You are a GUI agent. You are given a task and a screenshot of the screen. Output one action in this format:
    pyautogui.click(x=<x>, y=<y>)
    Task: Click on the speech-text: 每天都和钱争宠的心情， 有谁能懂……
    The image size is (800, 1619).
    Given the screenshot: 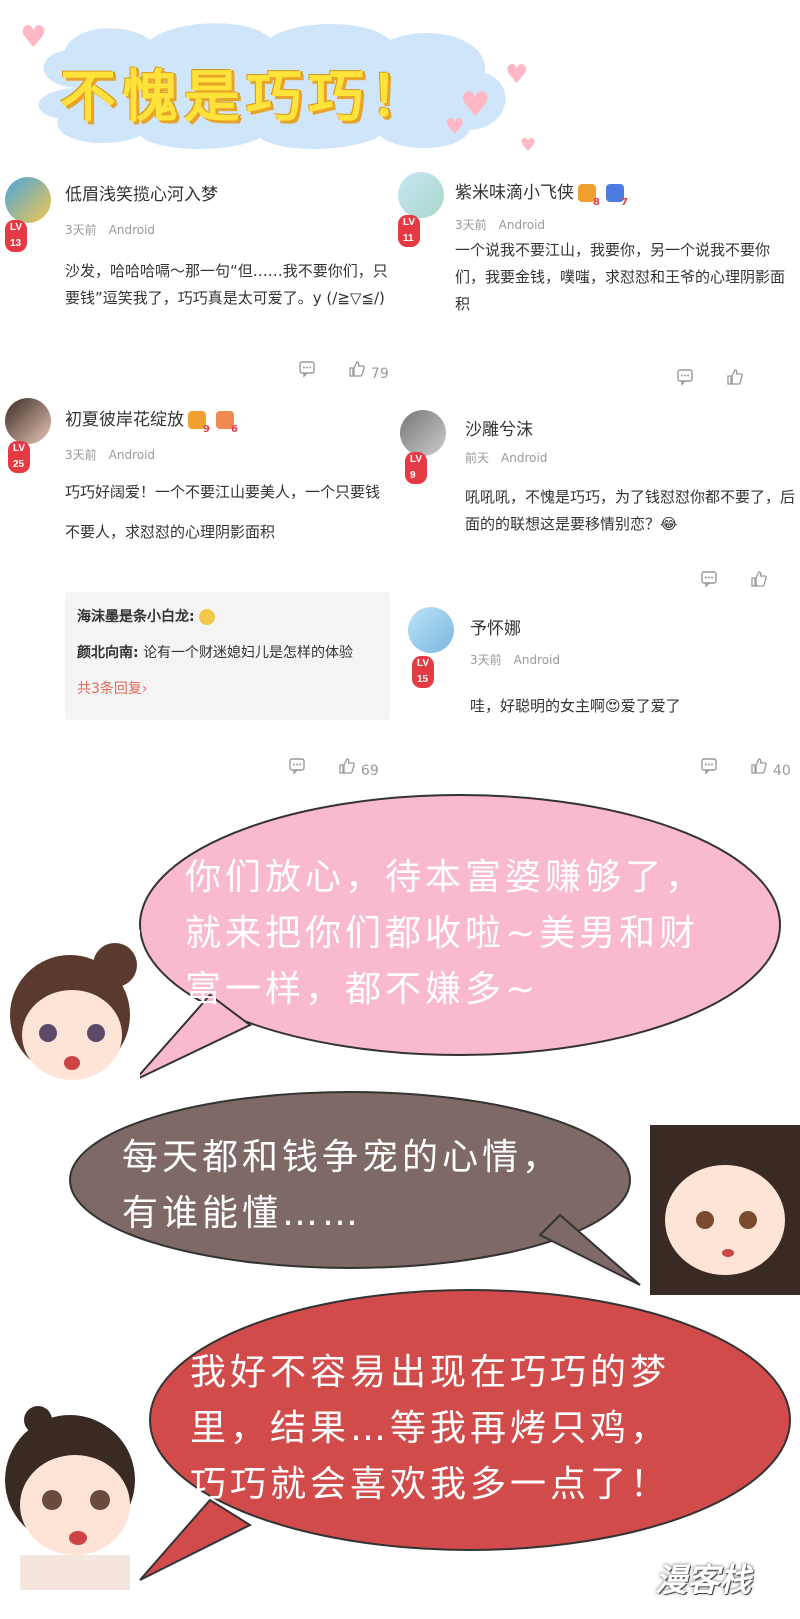 What is the action you would take?
    pyautogui.click(x=342, y=1185)
    